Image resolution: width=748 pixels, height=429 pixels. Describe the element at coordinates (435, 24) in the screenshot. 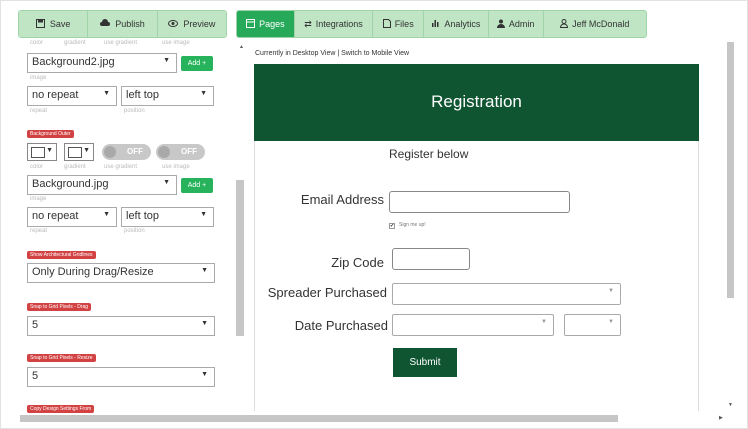

I see `bar-chart-icon` at that location.